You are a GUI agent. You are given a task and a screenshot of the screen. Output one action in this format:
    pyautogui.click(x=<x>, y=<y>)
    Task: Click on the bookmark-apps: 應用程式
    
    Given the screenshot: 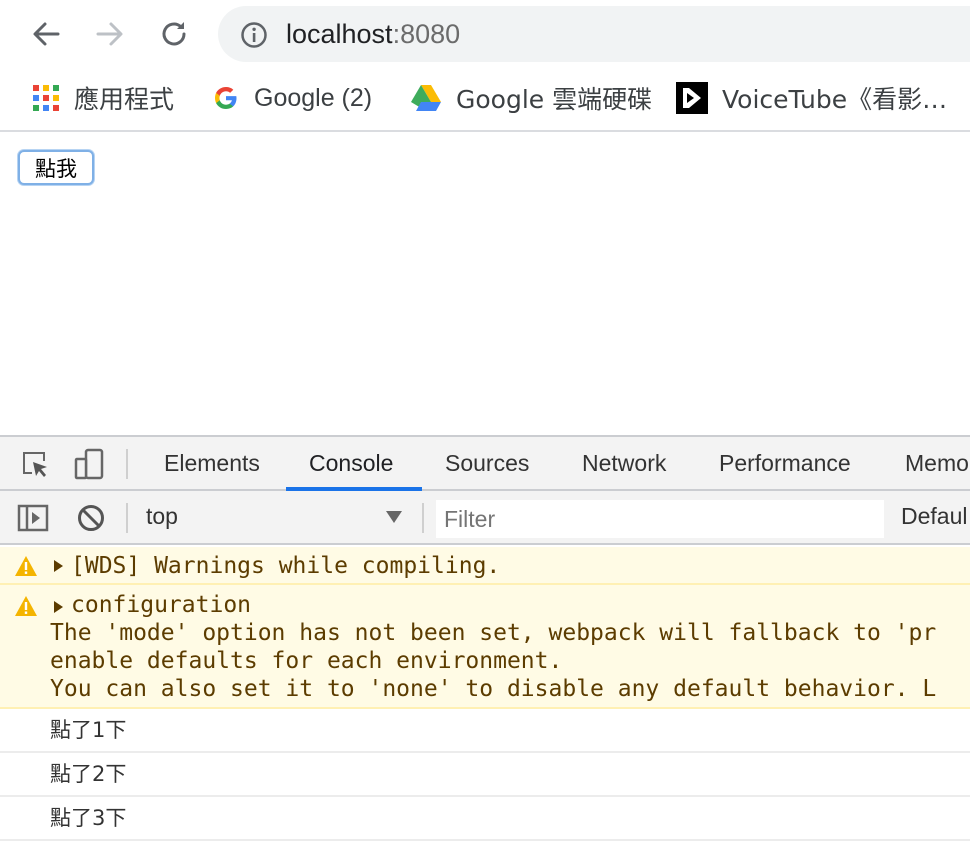 What is the action you would take?
    pyautogui.click(x=103, y=98)
    